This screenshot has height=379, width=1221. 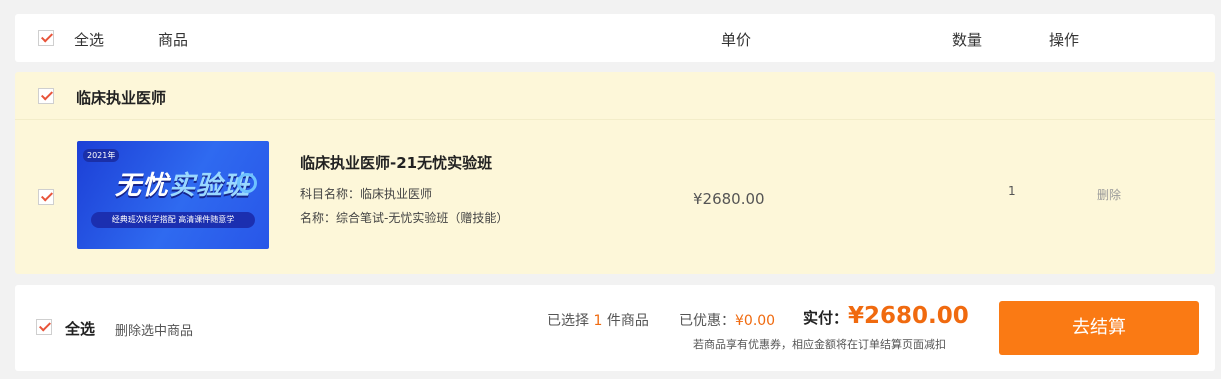 I want to click on cart-header: 全选 商品 单价 数量 操作, so click(x=615, y=38).